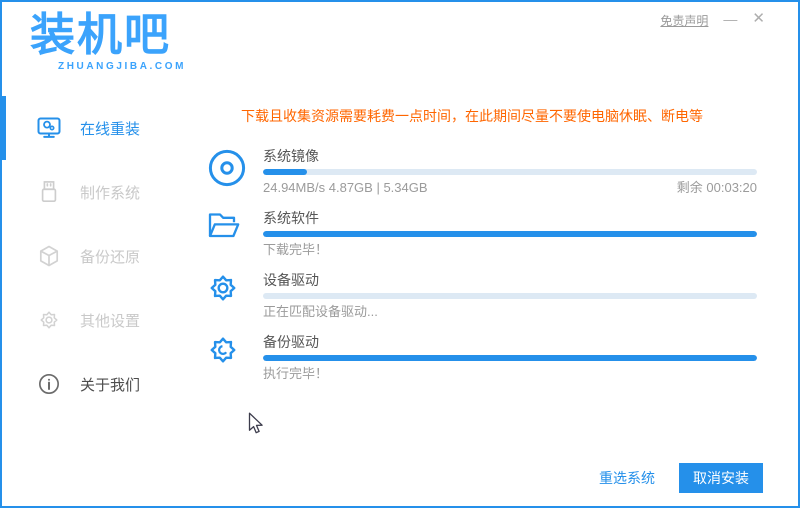  I want to click on settings-gear-icon, so click(49, 320).